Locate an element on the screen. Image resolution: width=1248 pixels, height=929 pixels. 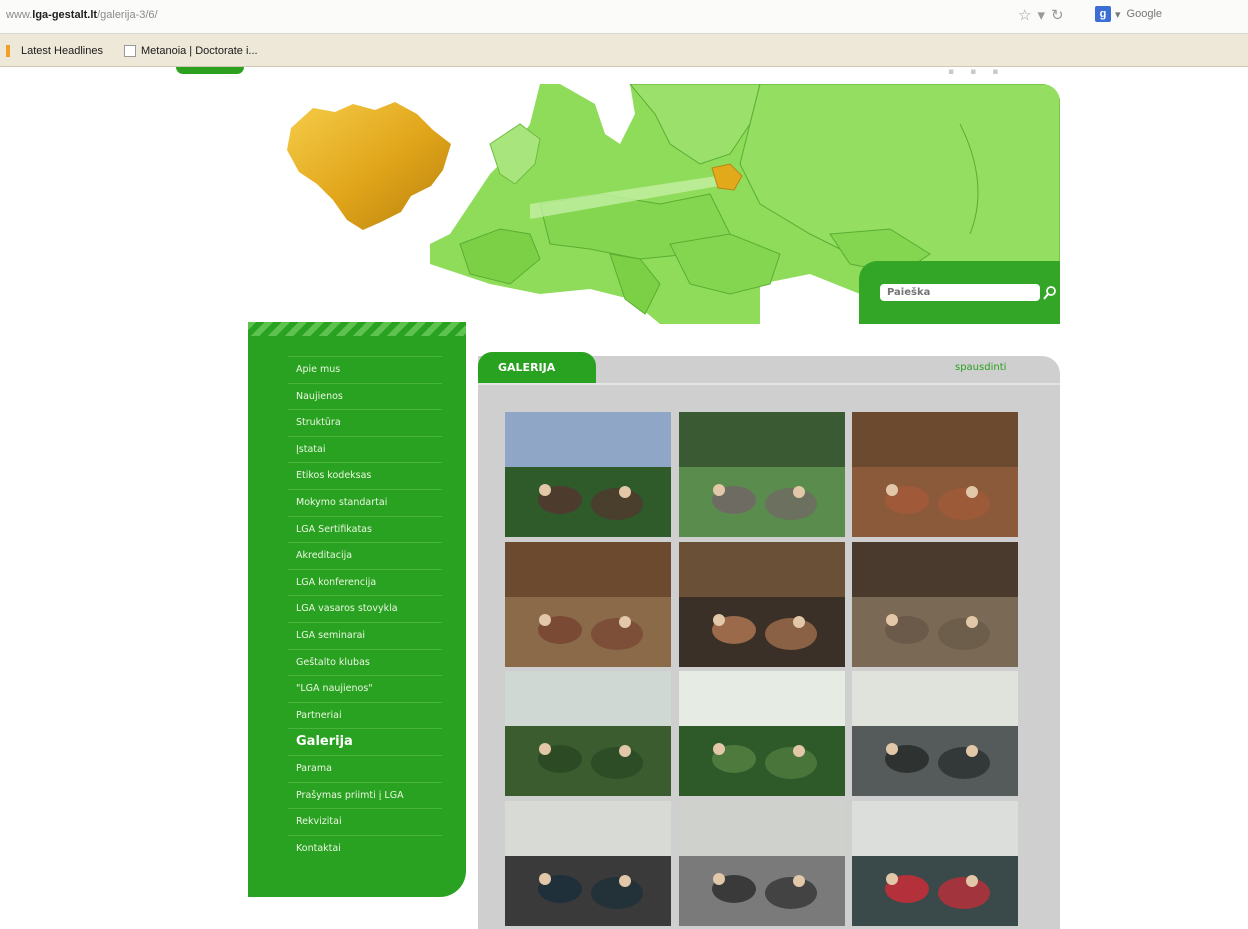
sidebar-item: LGA Sertifikatas is located at coordinates (365, 529).